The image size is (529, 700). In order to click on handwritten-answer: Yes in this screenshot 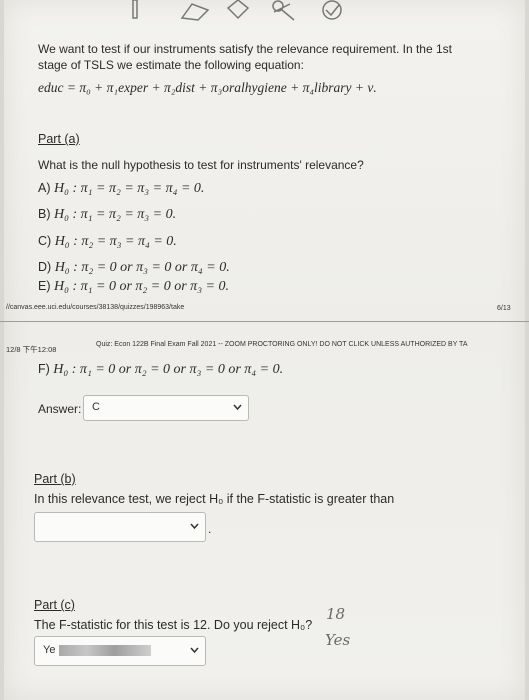, I will do `click(338, 640)`.